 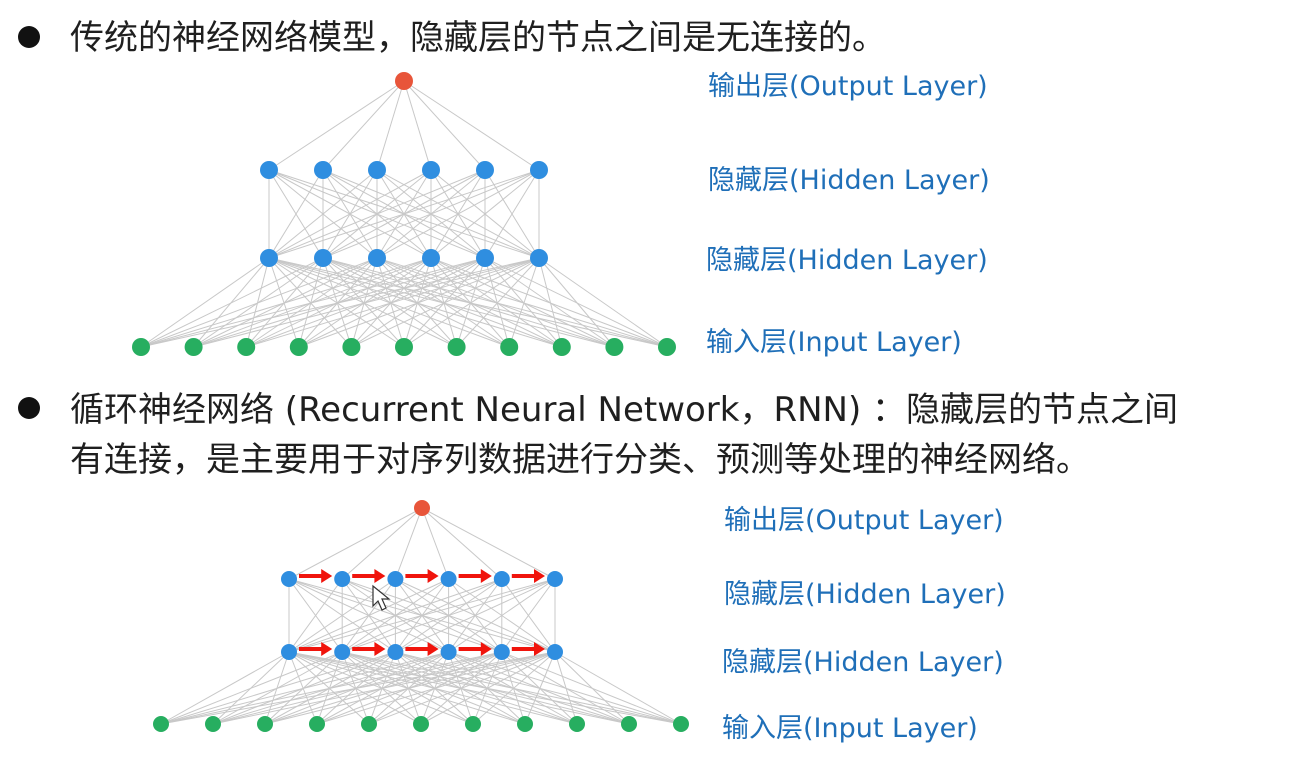 I want to click on bullet-text-traditional-nn: 传统的神经网络模型，隐藏层的节点之间是无连接的。, so click(x=478, y=38).